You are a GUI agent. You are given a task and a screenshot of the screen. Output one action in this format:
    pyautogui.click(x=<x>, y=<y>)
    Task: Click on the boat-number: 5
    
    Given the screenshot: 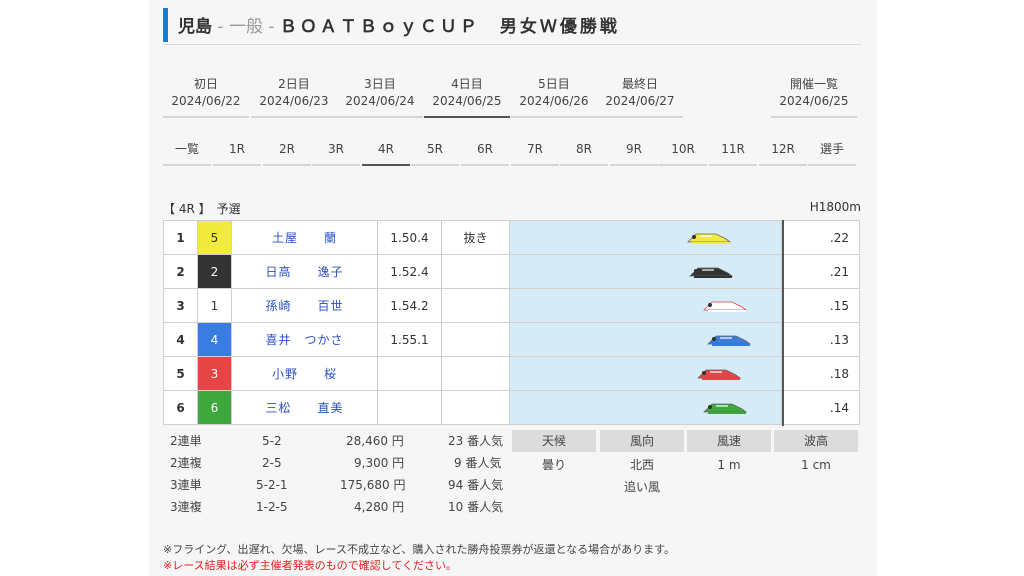 What is the action you would take?
    pyautogui.click(x=214, y=237)
    